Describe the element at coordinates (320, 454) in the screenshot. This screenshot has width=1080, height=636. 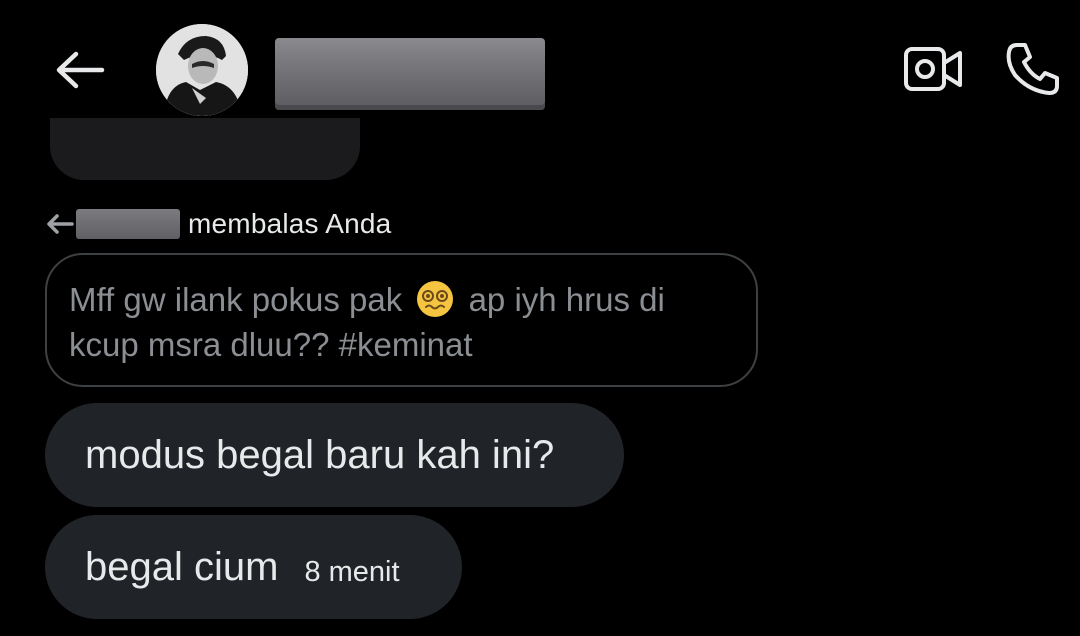
I see `message-text: modus begal baru kah ini?` at that location.